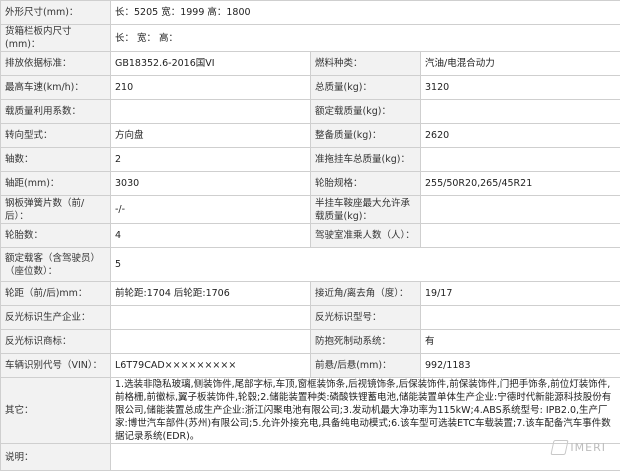 This screenshot has height=475, width=620. Describe the element at coordinates (55, 38) in the screenshot. I see `spec-label: 货箱栏板内尺寸(mm)：` at that location.